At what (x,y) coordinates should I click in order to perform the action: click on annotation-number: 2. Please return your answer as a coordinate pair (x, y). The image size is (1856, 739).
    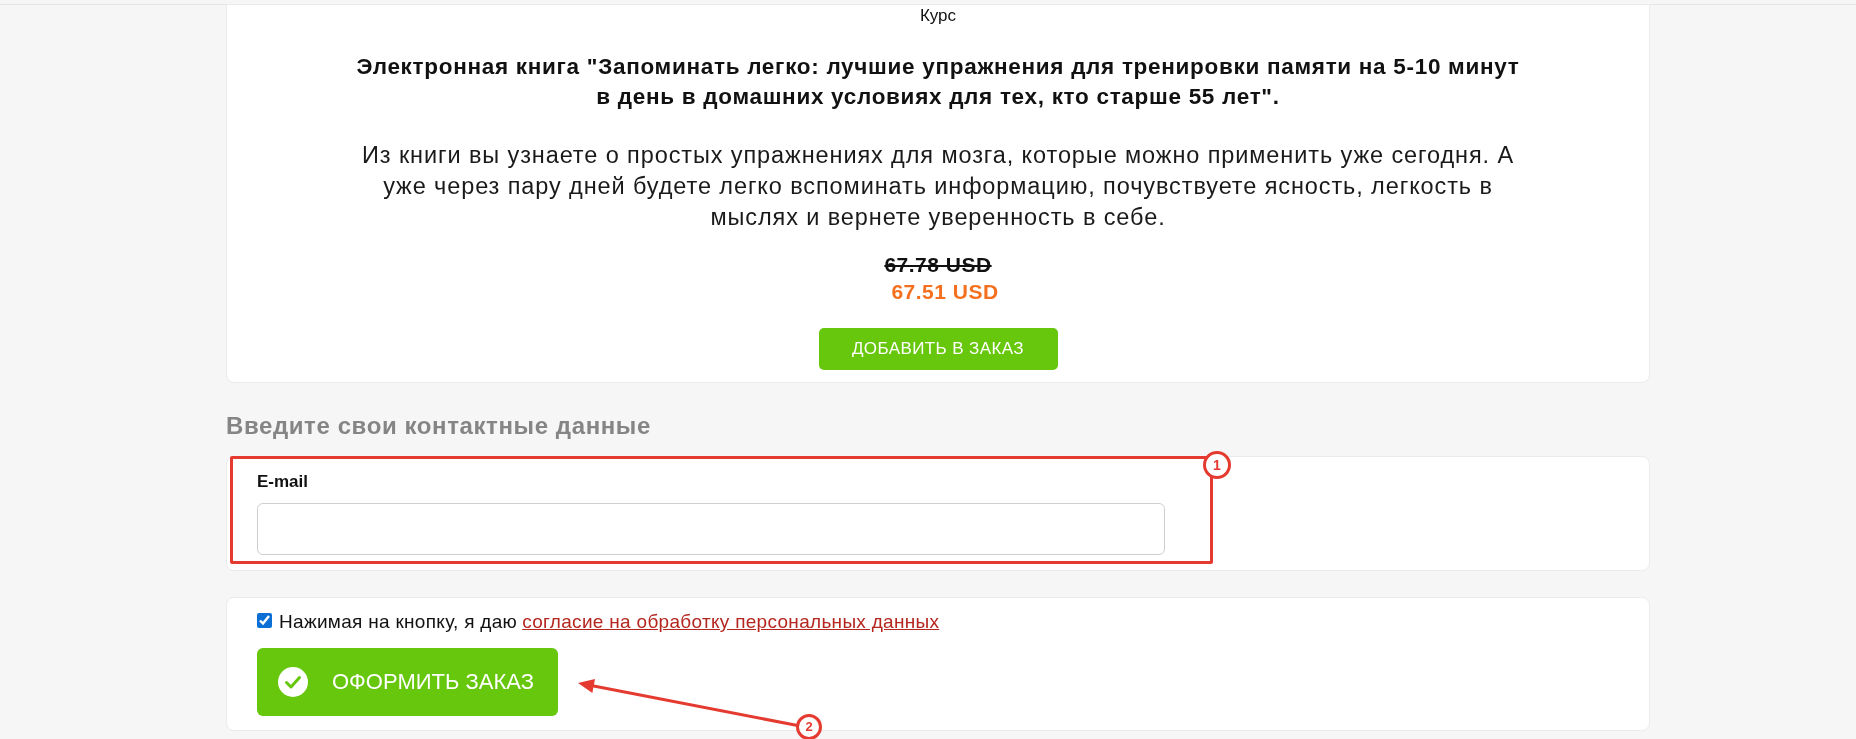
    Looking at the image, I should click on (809, 726).